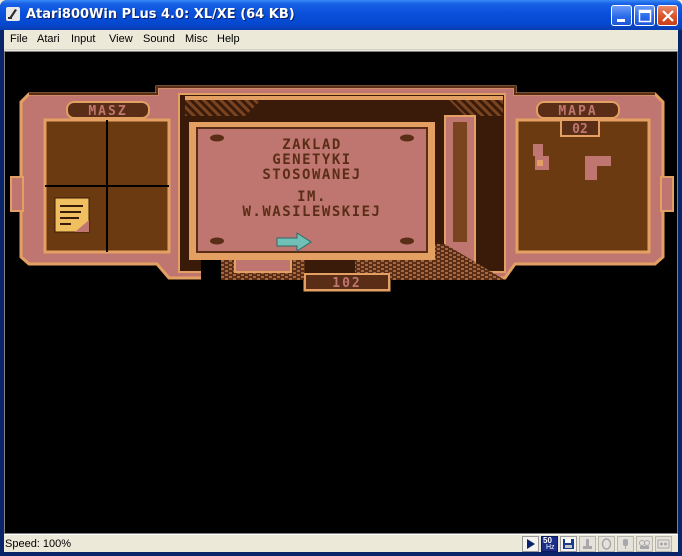 Image resolution: width=682 pixels, height=556 pixels. I want to click on menu-input: Input, so click(83, 39).